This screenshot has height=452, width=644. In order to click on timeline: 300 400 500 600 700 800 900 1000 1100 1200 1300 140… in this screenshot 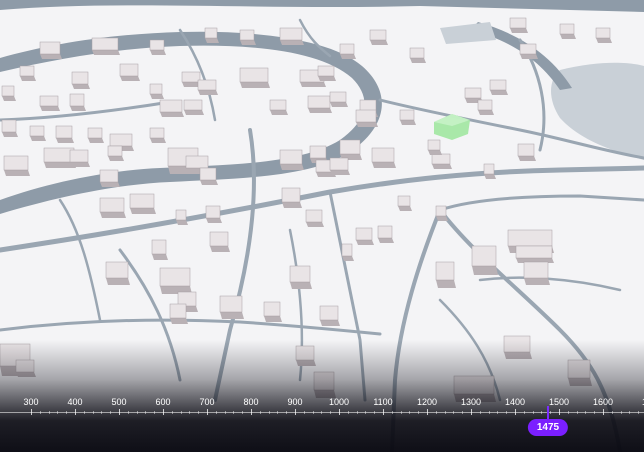, I will do `click(322, 422)`.